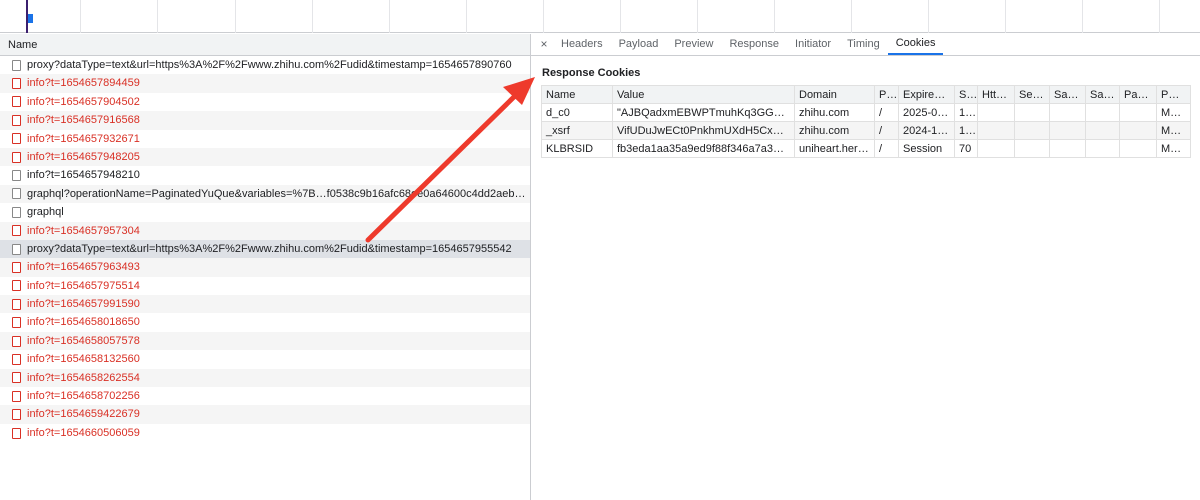 This screenshot has height=500, width=1200. What do you see at coordinates (754, 44) in the screenshot?
I see `tab-response: Response` at bounding box center [754, 44].